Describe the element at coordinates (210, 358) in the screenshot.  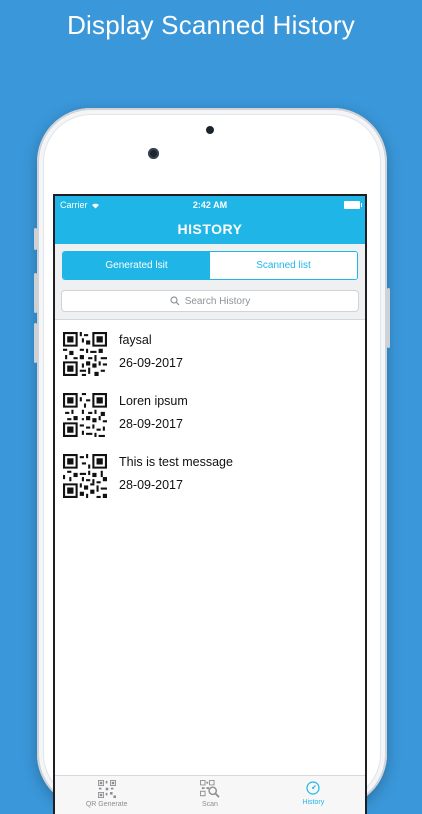
I see `list-item: faysal 26-09-2017` at that location.